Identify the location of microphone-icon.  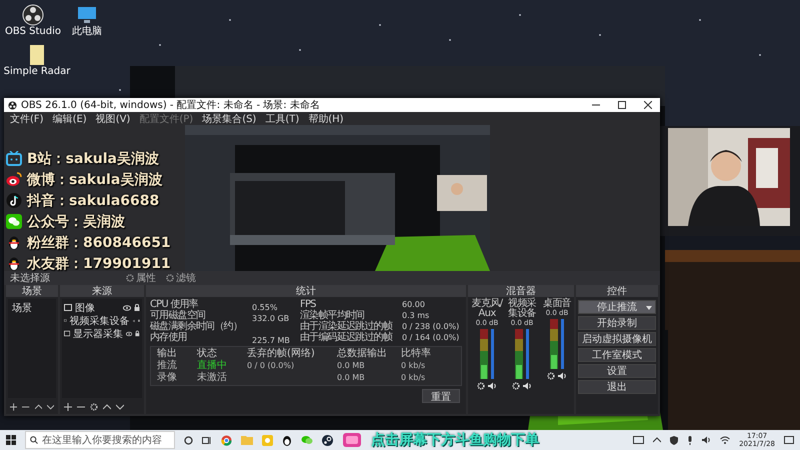
(690, 440).